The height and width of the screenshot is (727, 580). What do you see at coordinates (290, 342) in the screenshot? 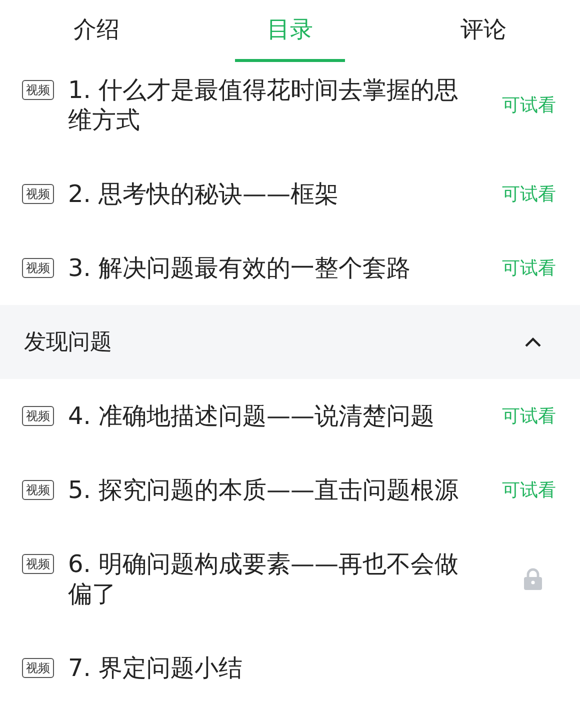
I see `section-header: 发现问题` at bounding box center [290, 342].